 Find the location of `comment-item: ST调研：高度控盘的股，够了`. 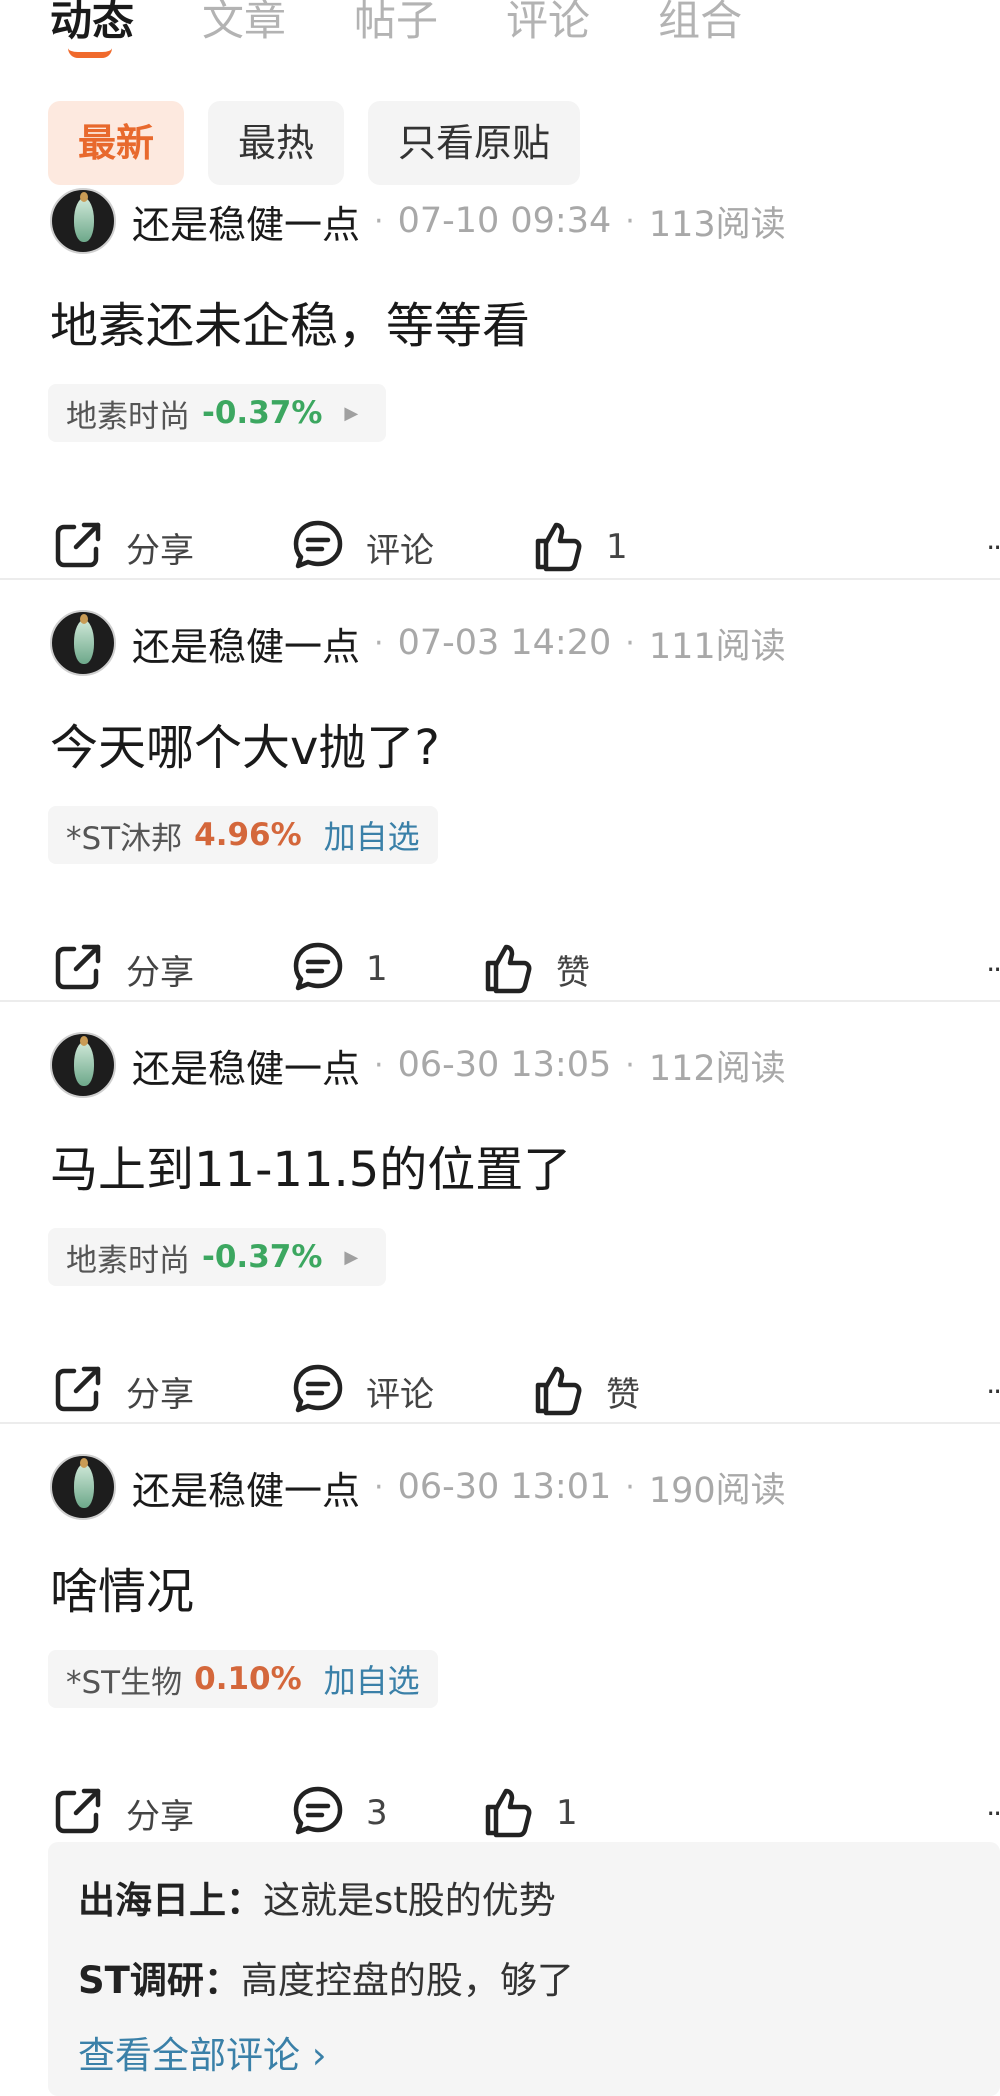

comment-item: ST调研：高度控盘的股，够了 is located at coordinates (524, 1981).